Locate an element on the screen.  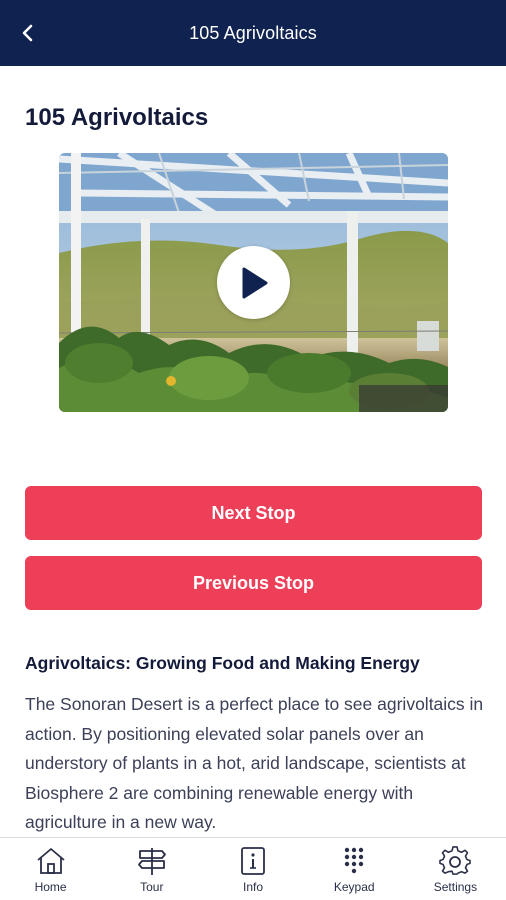
nav-item-tour: Tour is located at coordinates (151, 869).